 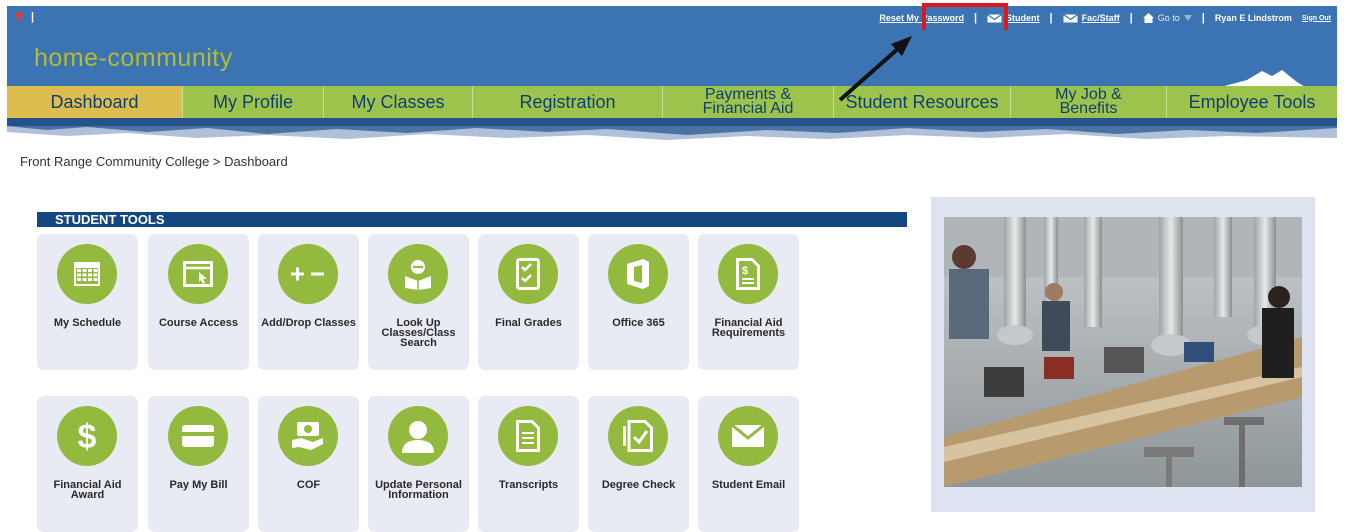 I want to click on person-icon, so click(x=418, y=437).